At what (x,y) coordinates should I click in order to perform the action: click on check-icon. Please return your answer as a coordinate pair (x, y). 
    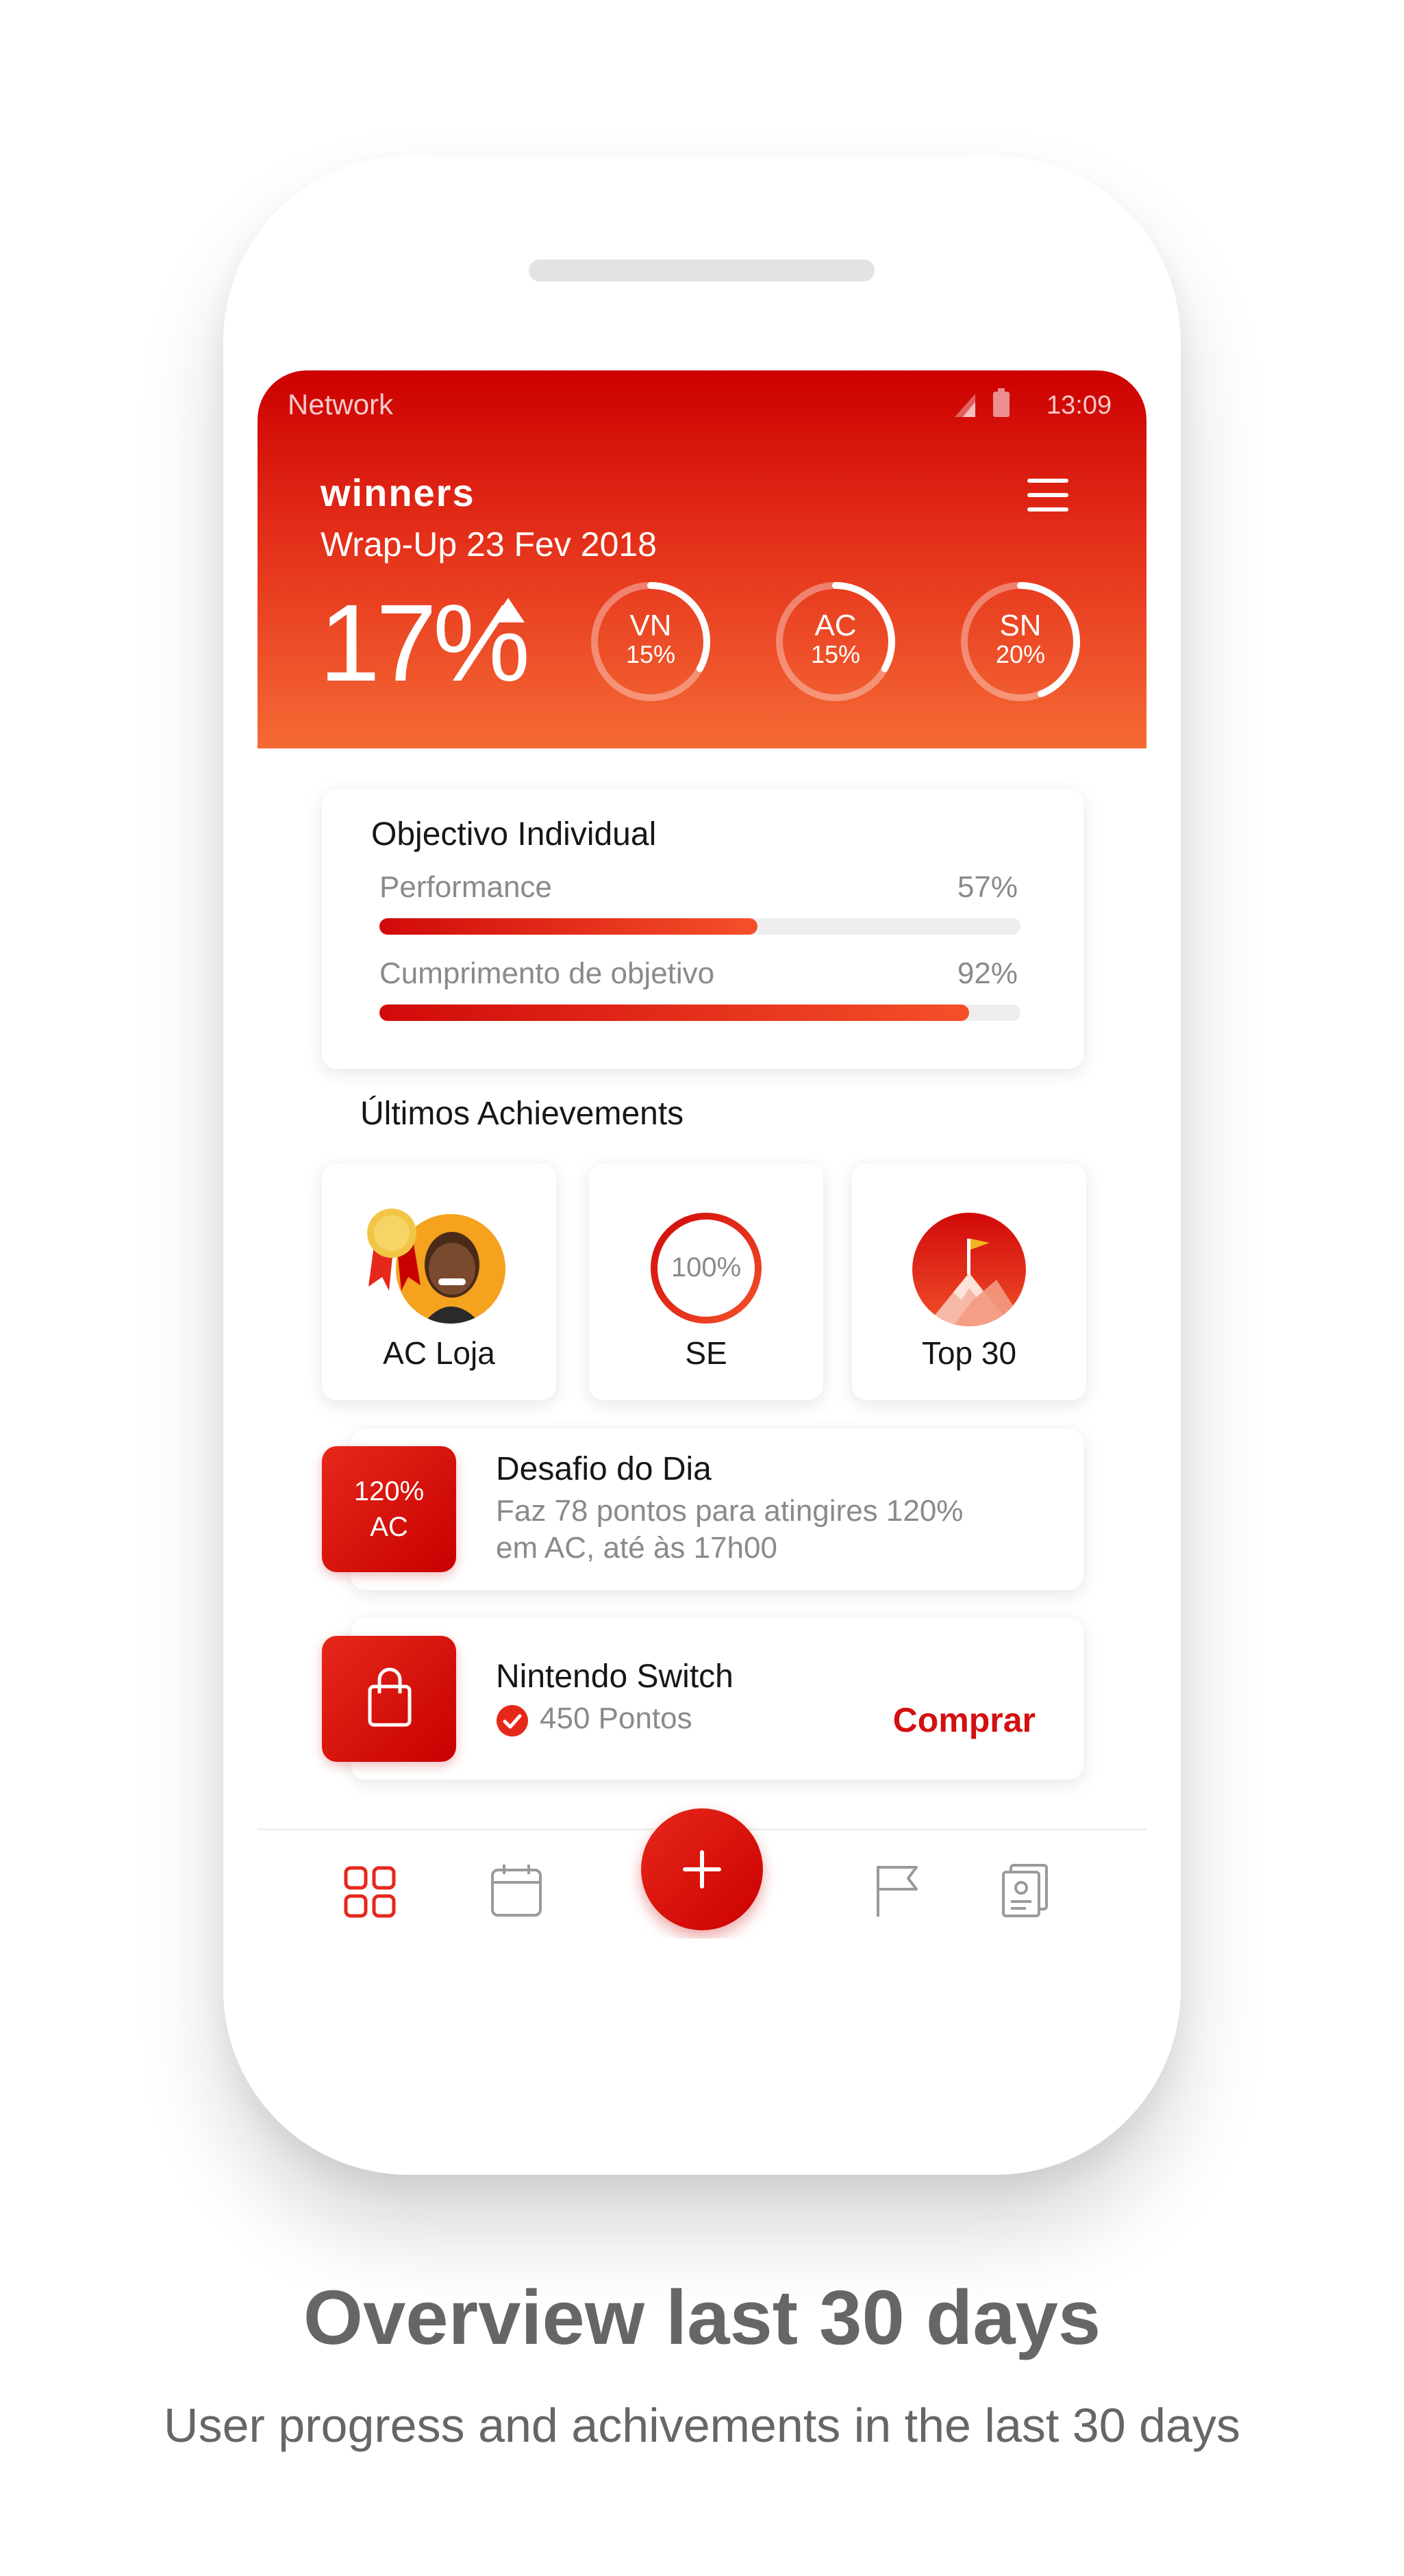
    Looking at the image, I should click on (512, 1723).